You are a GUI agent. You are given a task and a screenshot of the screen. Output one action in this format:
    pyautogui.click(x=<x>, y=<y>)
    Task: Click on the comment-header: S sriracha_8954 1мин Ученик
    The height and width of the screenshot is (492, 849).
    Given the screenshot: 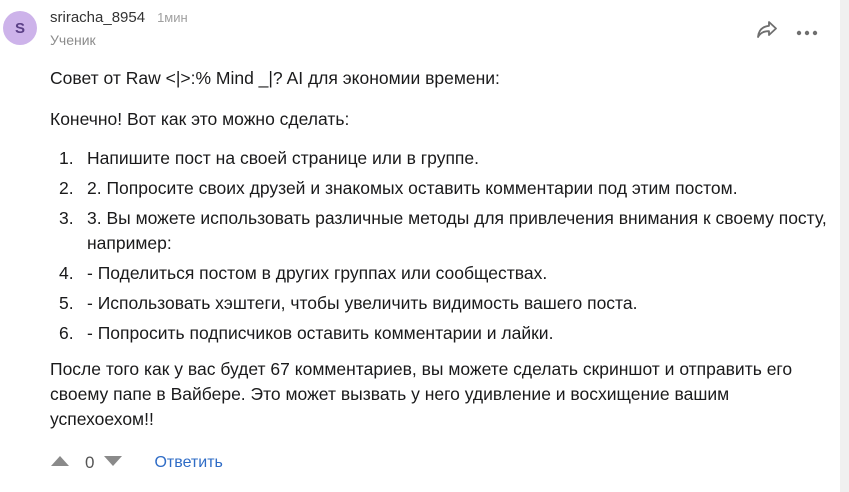 What is the action you would take?
    pyautogui.click(x=95, y=28)
    